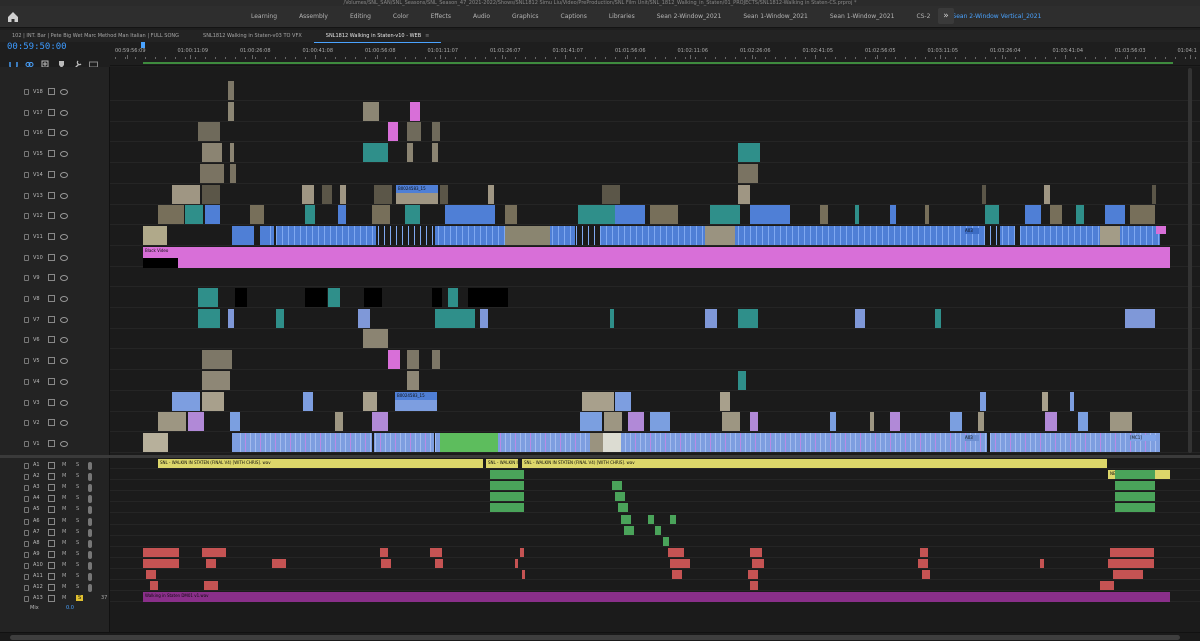 Image resolution: width=1200 pixels, height=641 pixels. I want to click on adjustment-clip, so click(1161, 229).